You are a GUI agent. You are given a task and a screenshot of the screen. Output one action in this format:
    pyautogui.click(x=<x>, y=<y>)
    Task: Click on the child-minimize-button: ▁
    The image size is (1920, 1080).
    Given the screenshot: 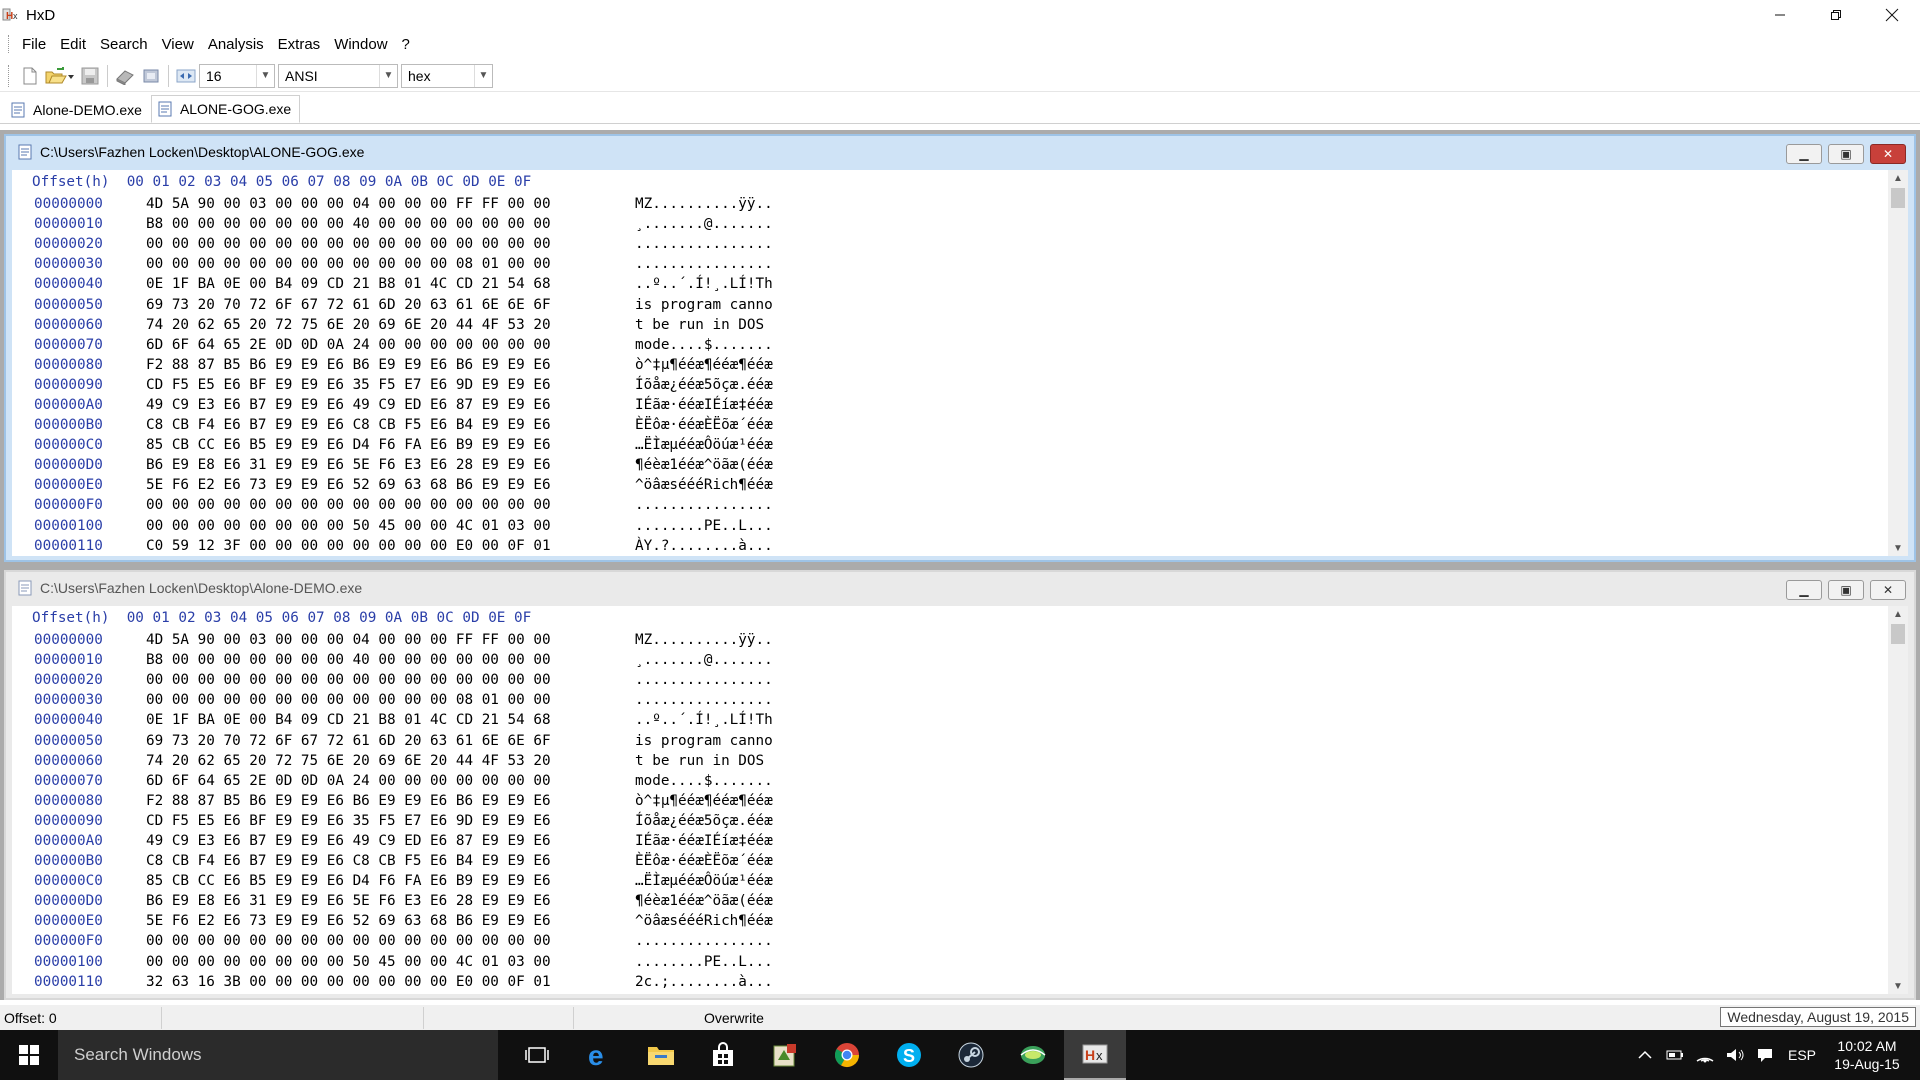 What is the action you would take?
    pyautogui.click(x=1804, y=154)
    